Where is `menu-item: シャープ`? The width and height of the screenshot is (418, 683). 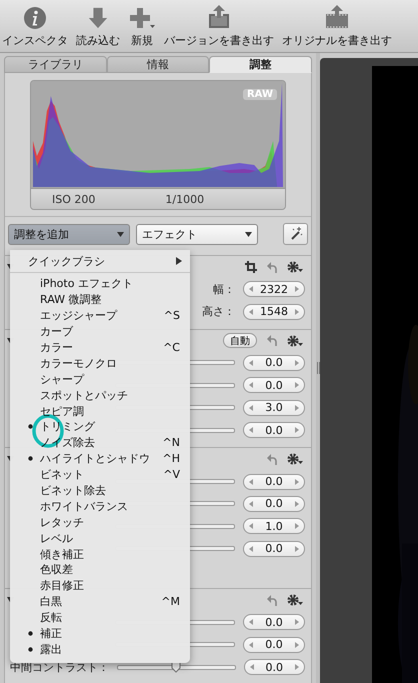 menu-item: シャープ is located at coordinates (100, 379).